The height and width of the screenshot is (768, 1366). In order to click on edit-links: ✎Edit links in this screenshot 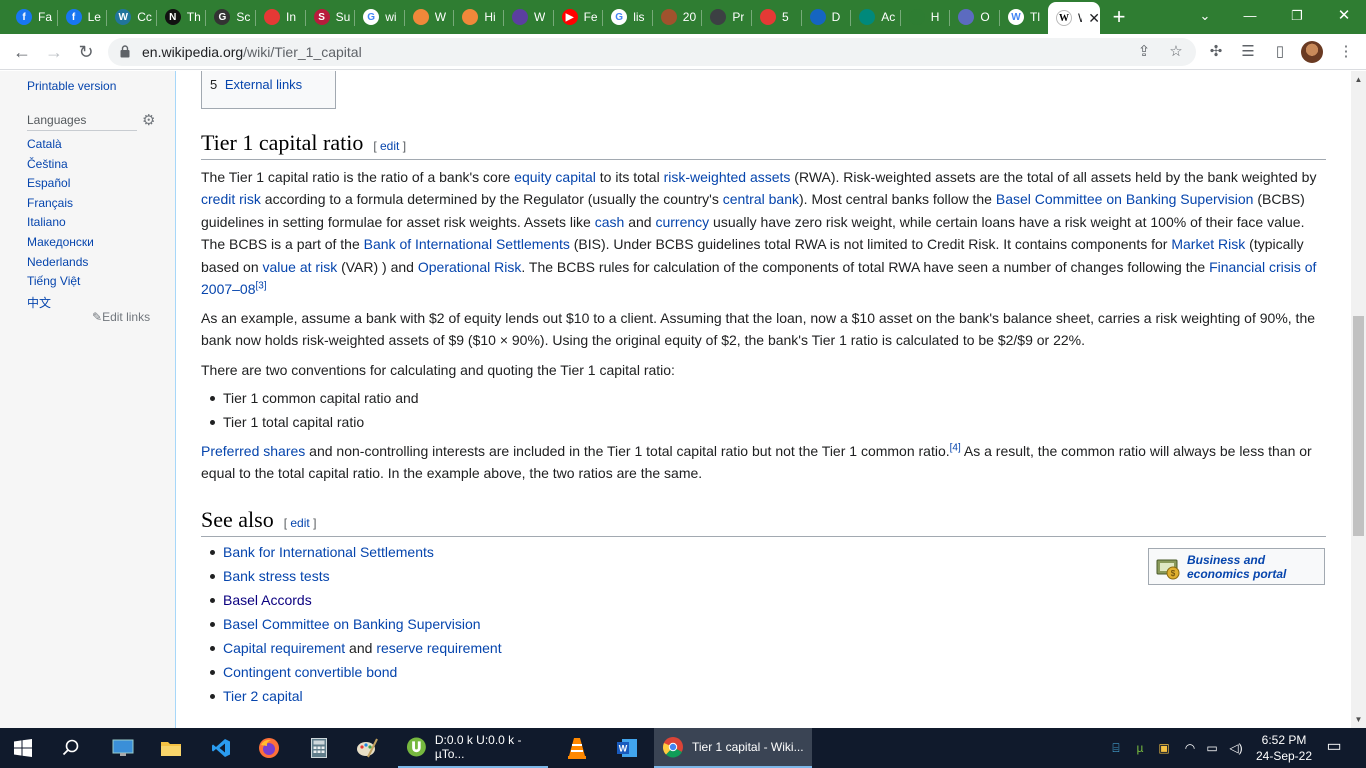, I will do `click(121, 317)`.